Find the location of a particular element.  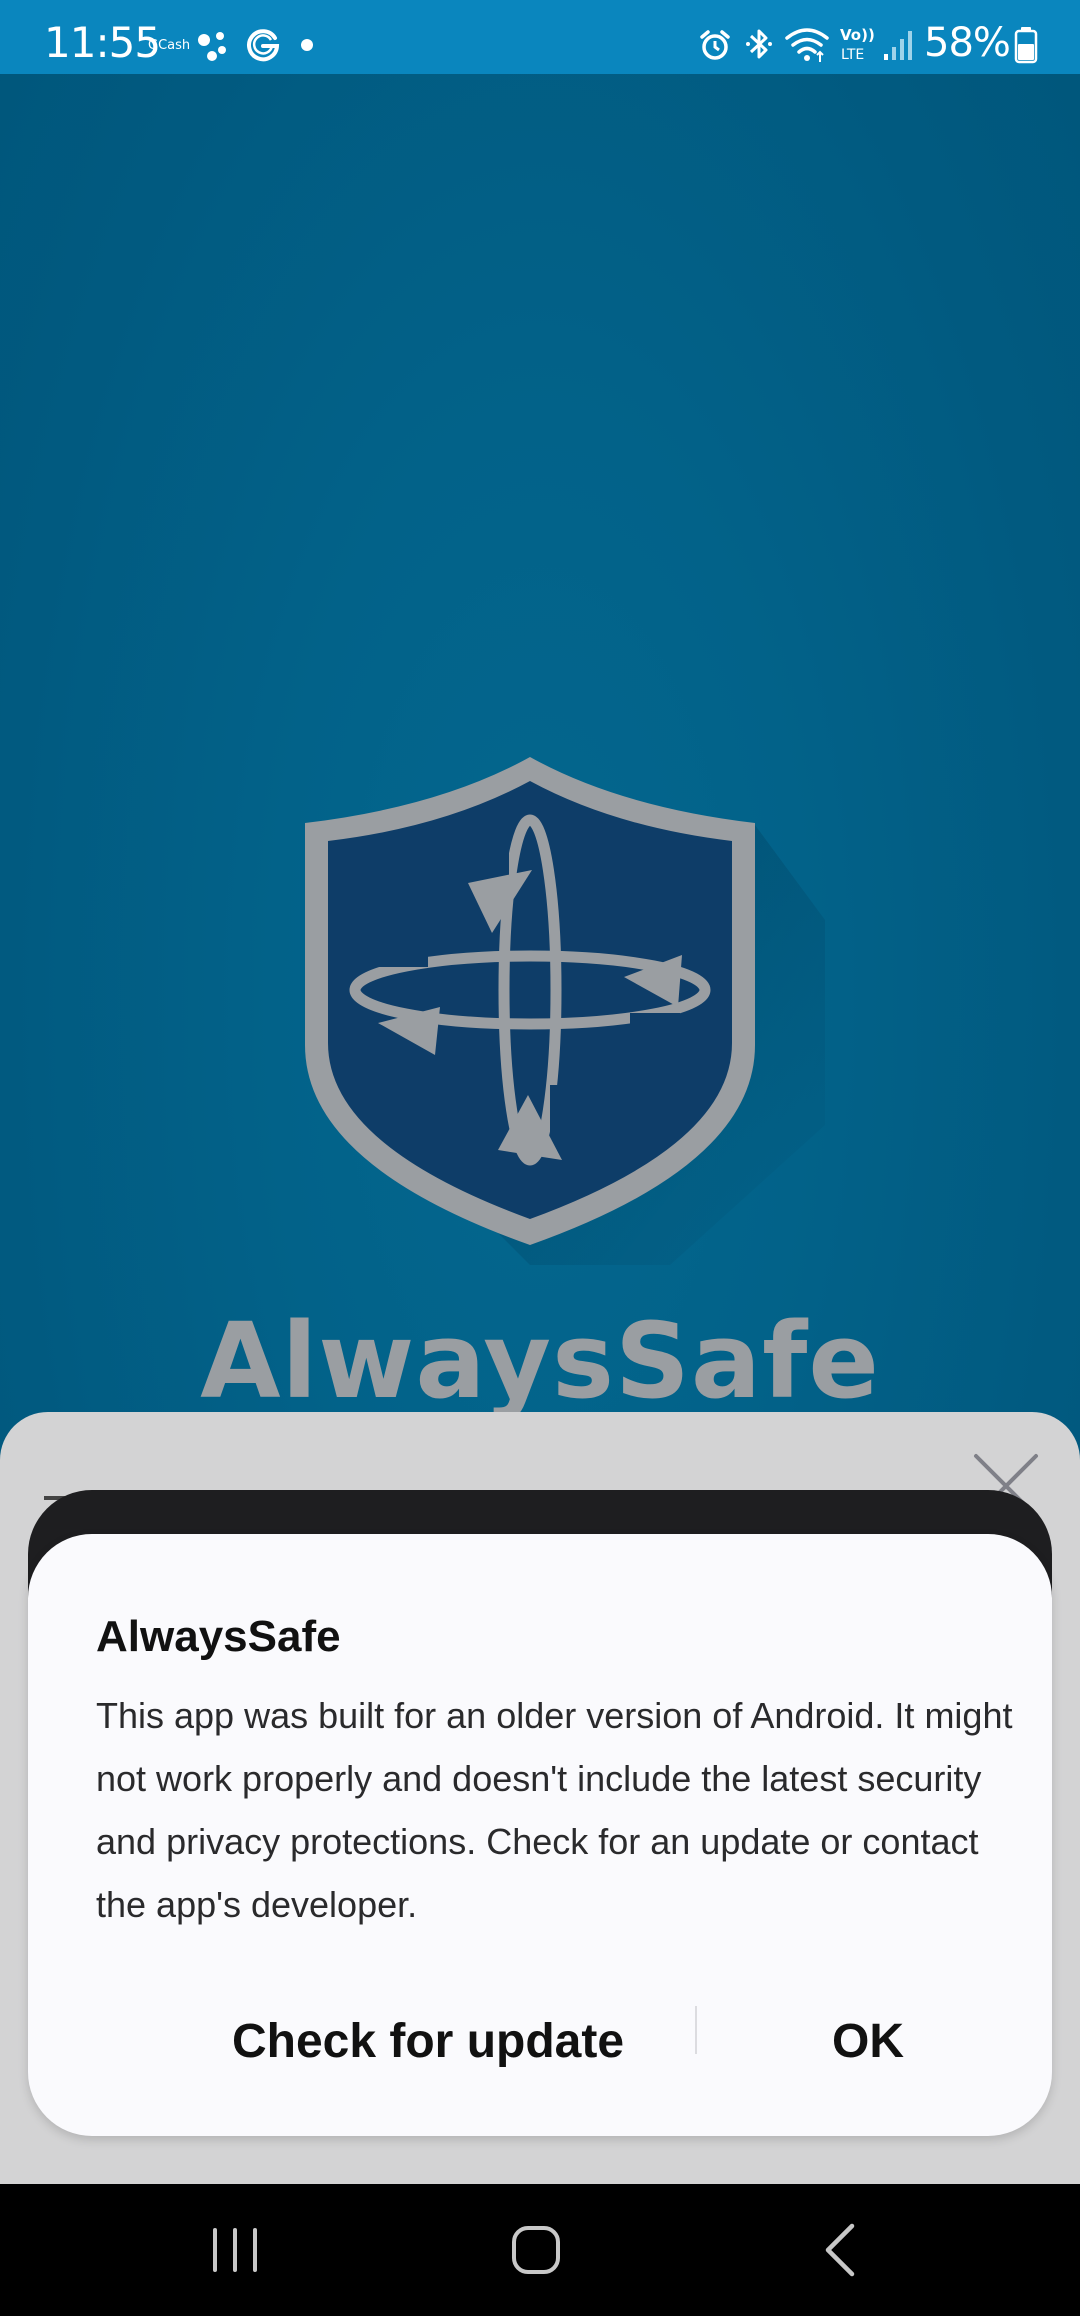

dialog-title: AlwaysSafe is located at coordinates (218, 1636).